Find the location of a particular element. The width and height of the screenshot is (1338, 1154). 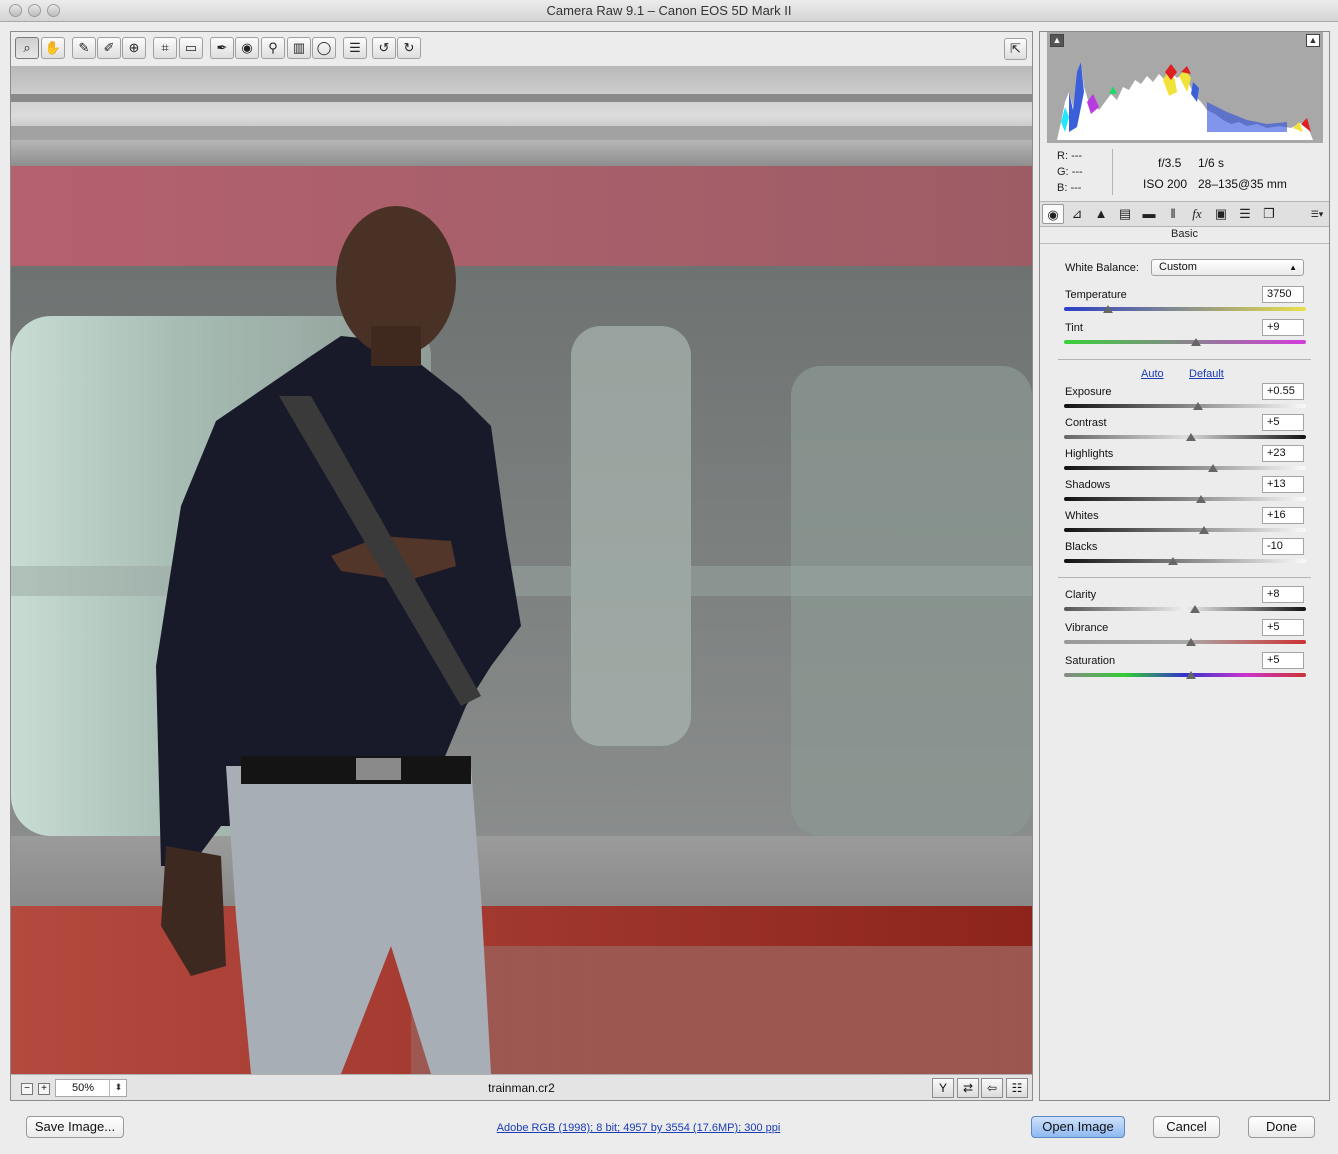

graduated-filter-icon: ▥ is located at coordinates (299, 47).